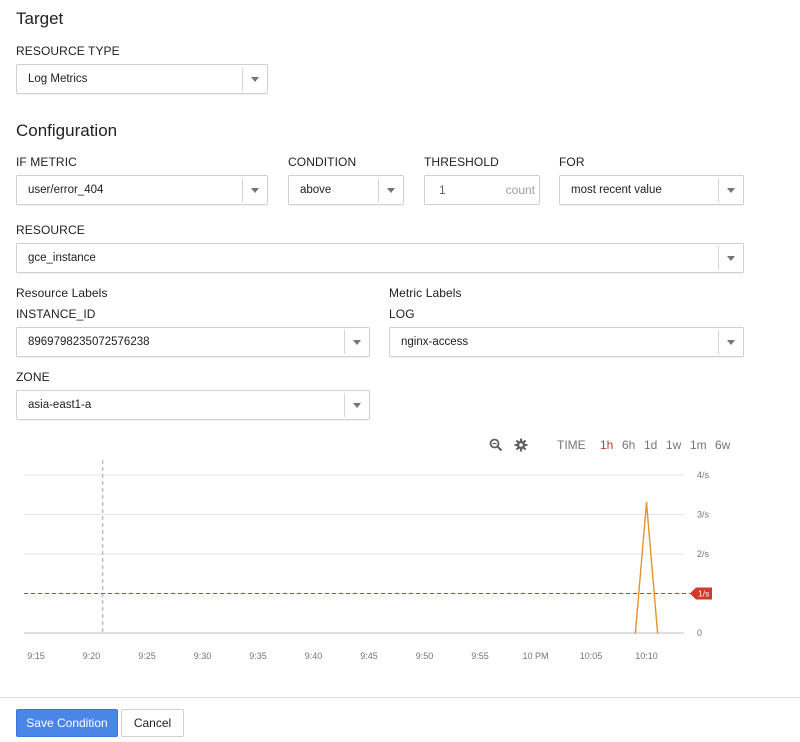  What do you see at coordinates (369, 656) in the screenshot?
I see `x-tick-label: 9:45` at bounding box center [369, 656].